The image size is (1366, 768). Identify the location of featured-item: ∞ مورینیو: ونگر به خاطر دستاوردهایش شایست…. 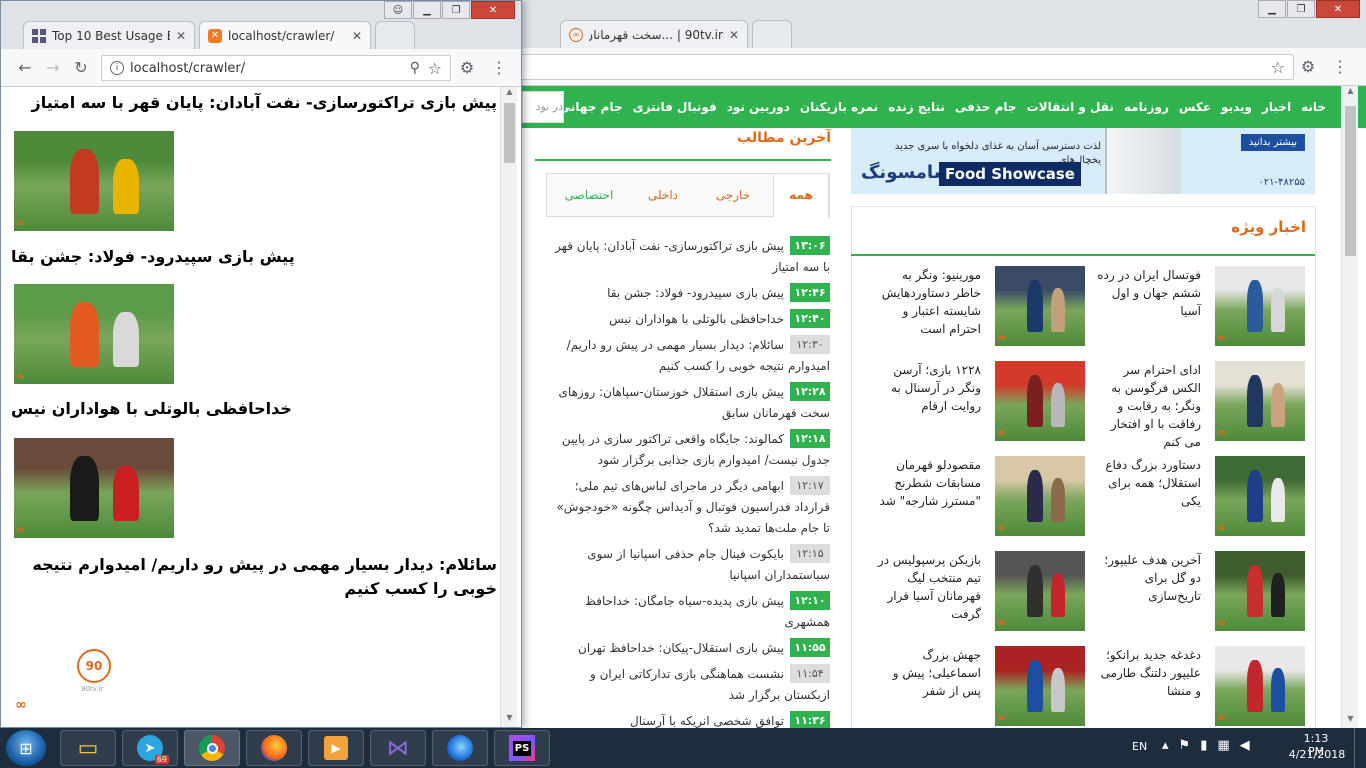
(975, 311).